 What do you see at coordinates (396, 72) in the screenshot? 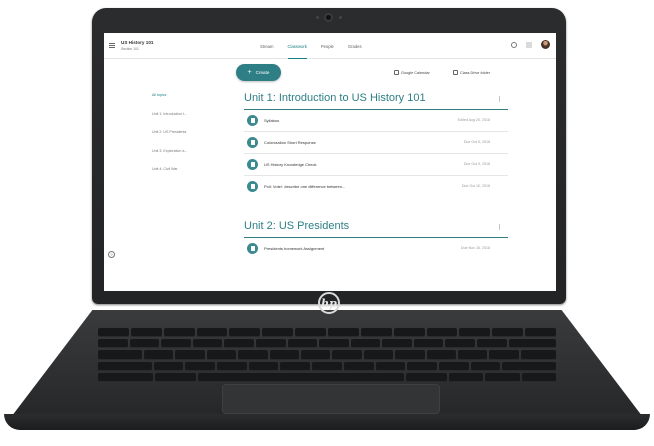
I see `calendar-icon` at bounding box center [396, 72].